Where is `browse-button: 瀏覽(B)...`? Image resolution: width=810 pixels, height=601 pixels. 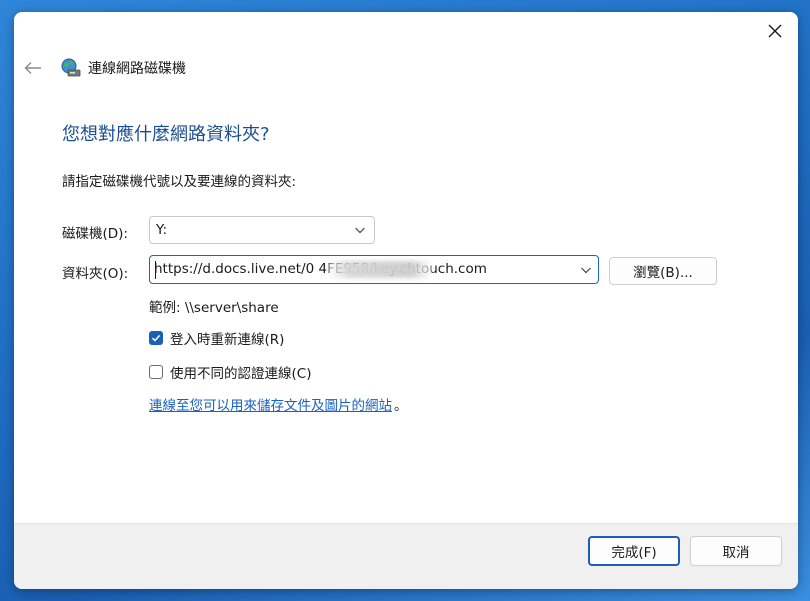 browse-button: 瀏覽(B)... is located at coordinates (663, 271).